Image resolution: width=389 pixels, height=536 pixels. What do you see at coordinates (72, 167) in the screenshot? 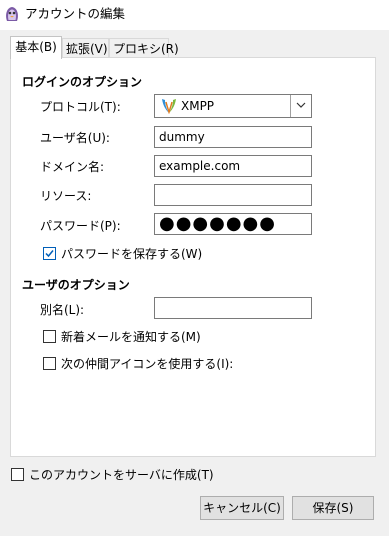
I see `domain-label: ドメイン名:` at bounding box center [72, 167].